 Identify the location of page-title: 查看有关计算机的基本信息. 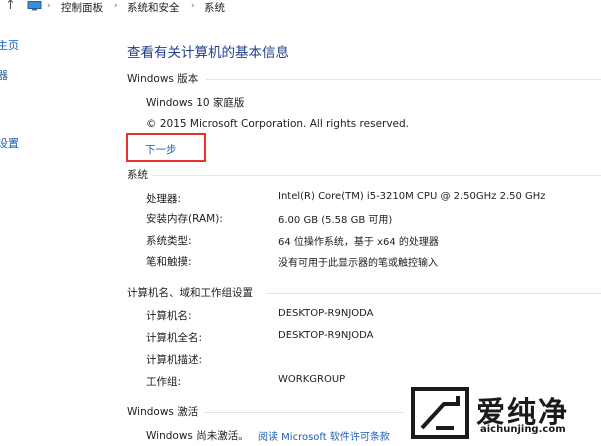
(208, 53).